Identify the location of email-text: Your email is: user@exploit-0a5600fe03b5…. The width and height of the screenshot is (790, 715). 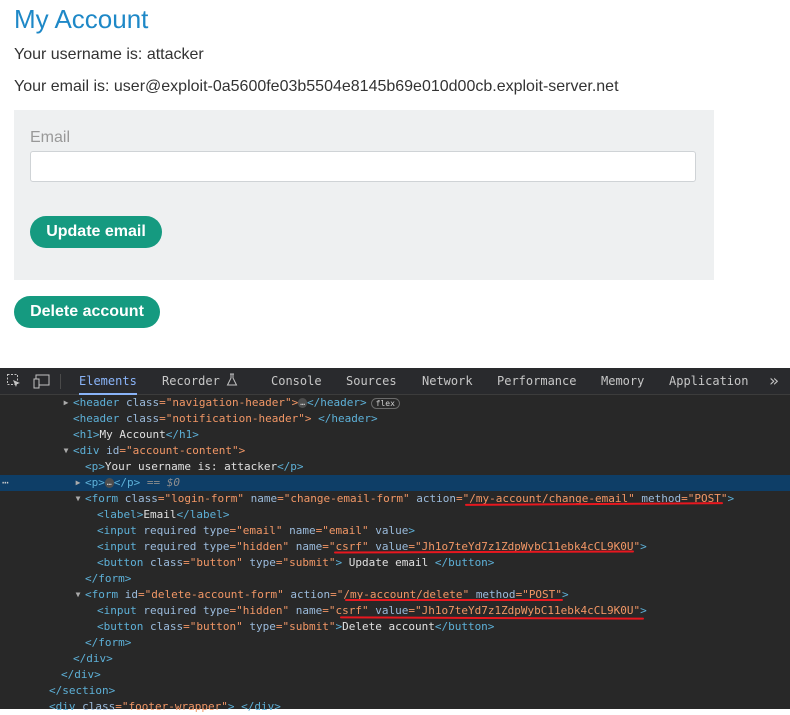
(316, 86).